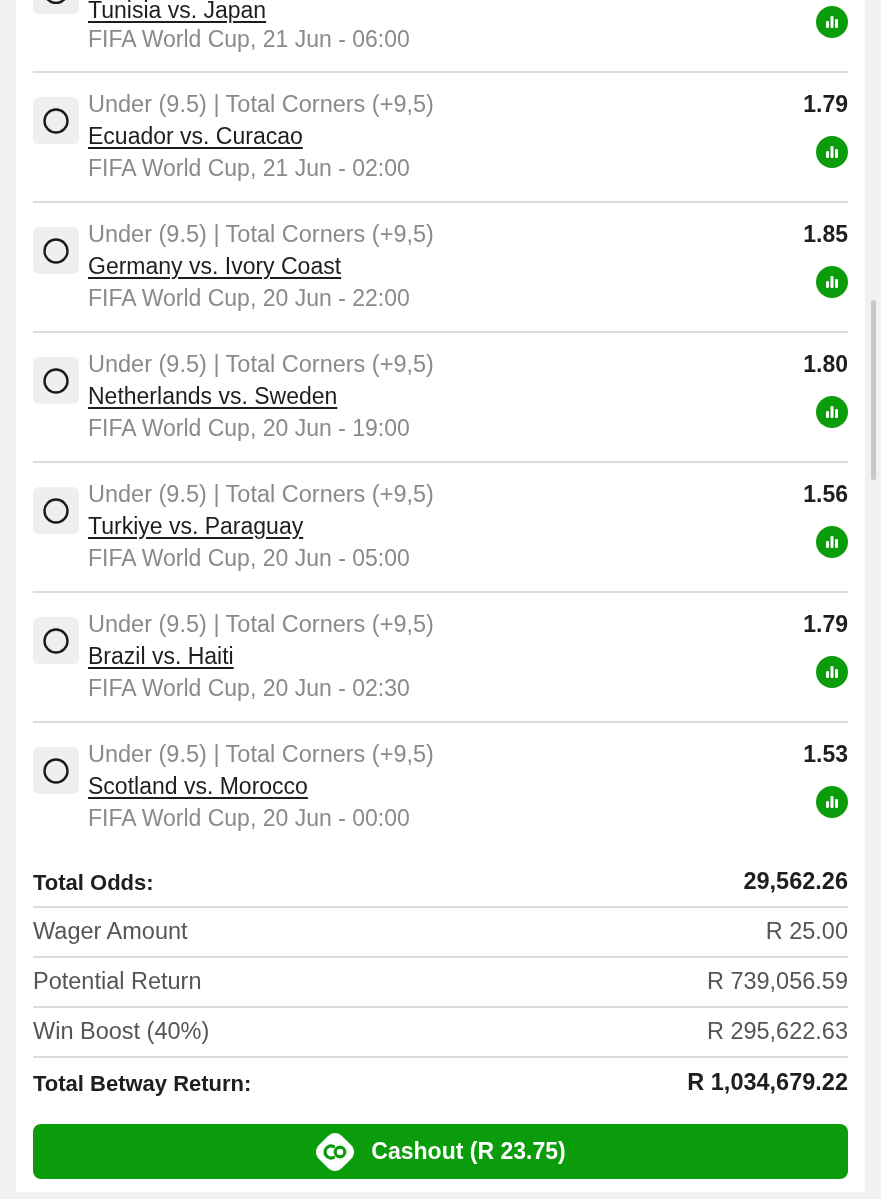 This screenshot has width=881, height=1199. Describe the element at coordinates (249, 168) in the screenshot. I see `event-info: FIFA World Cup, 21 Jun - 02:00` at that location.